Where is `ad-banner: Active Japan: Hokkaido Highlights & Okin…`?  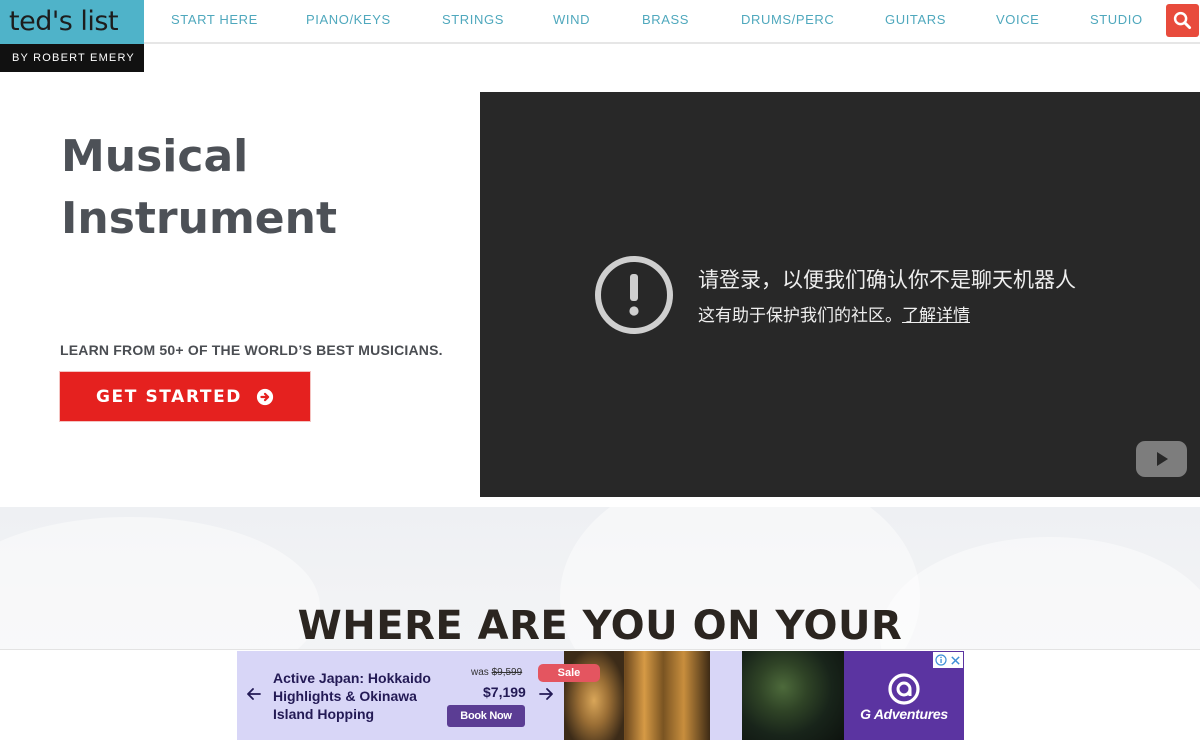
ad-banner: Active Japan: Hokkaido Highlights & Okin… is located at coordinates (600, 694).